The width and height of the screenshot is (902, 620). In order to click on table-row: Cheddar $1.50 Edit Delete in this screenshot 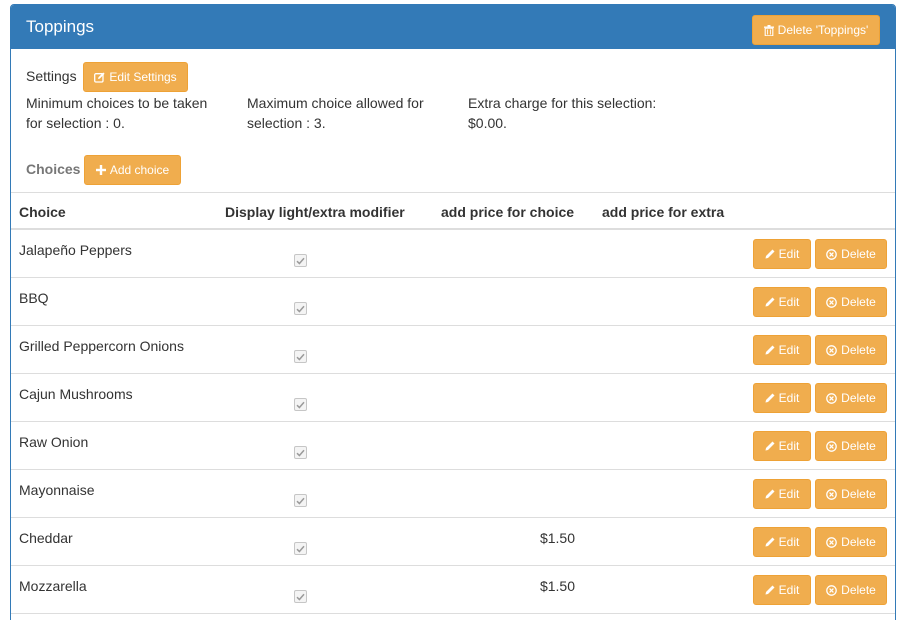, I will do `click(453, 542)`.